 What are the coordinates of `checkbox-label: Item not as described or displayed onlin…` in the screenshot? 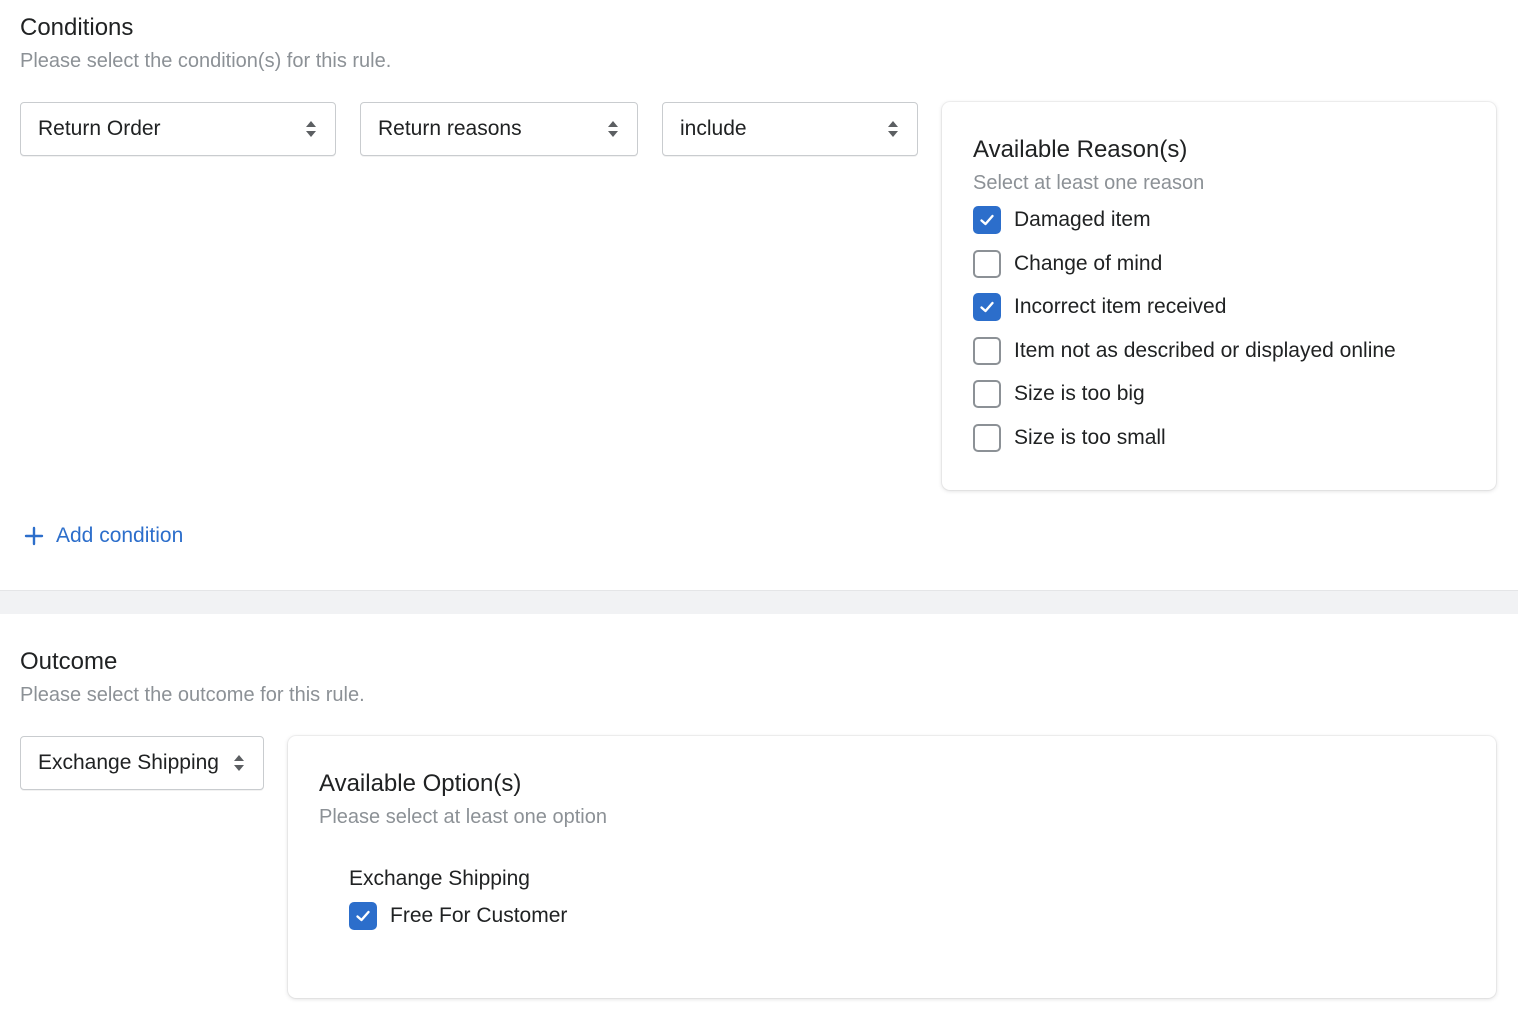 It's located at (1205, 350).